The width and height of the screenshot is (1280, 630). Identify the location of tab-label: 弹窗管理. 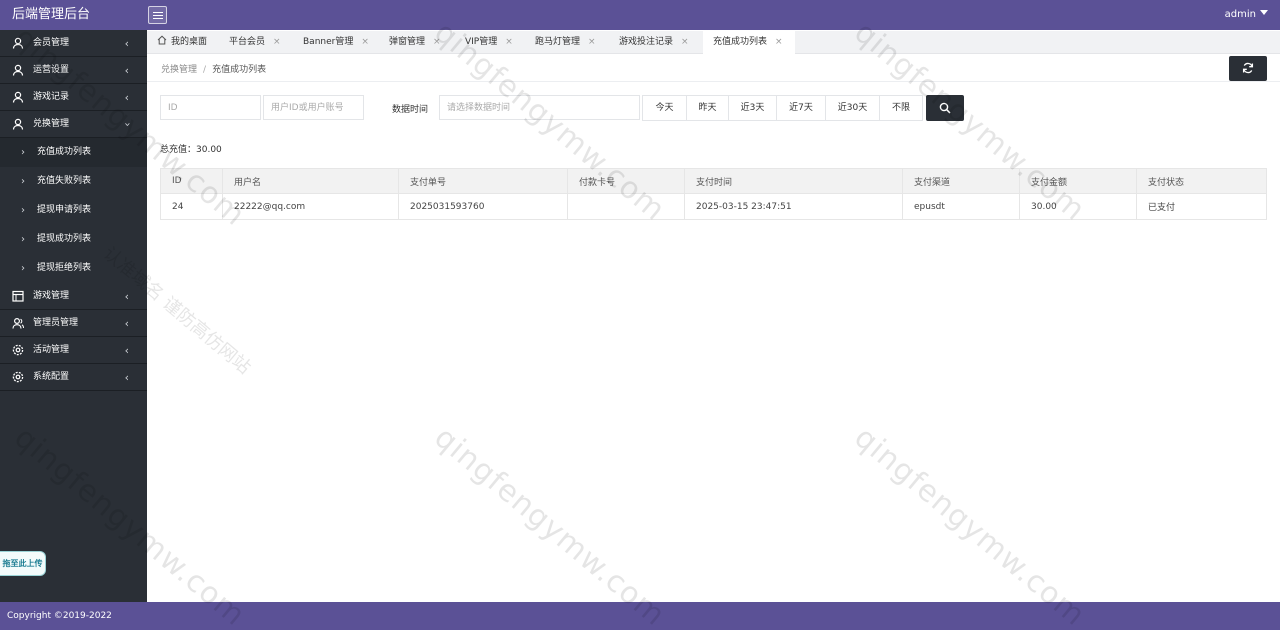
(407, 42).